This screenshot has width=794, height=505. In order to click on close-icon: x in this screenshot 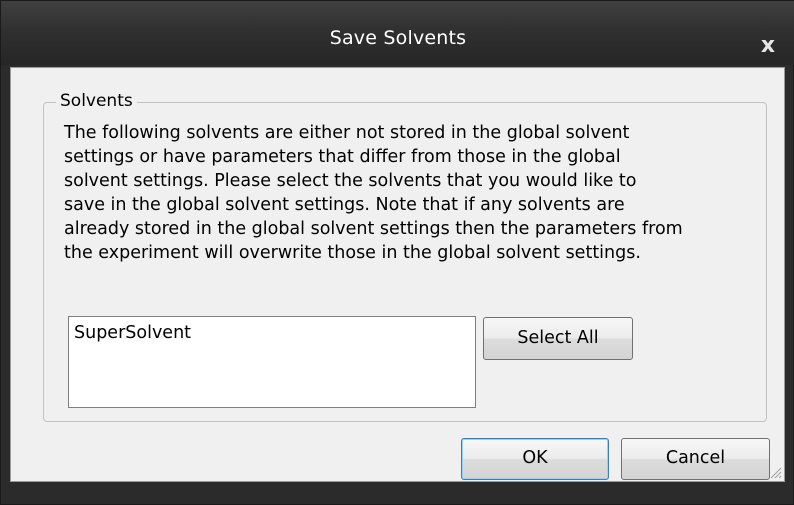, I will do `click(768, 45)`.